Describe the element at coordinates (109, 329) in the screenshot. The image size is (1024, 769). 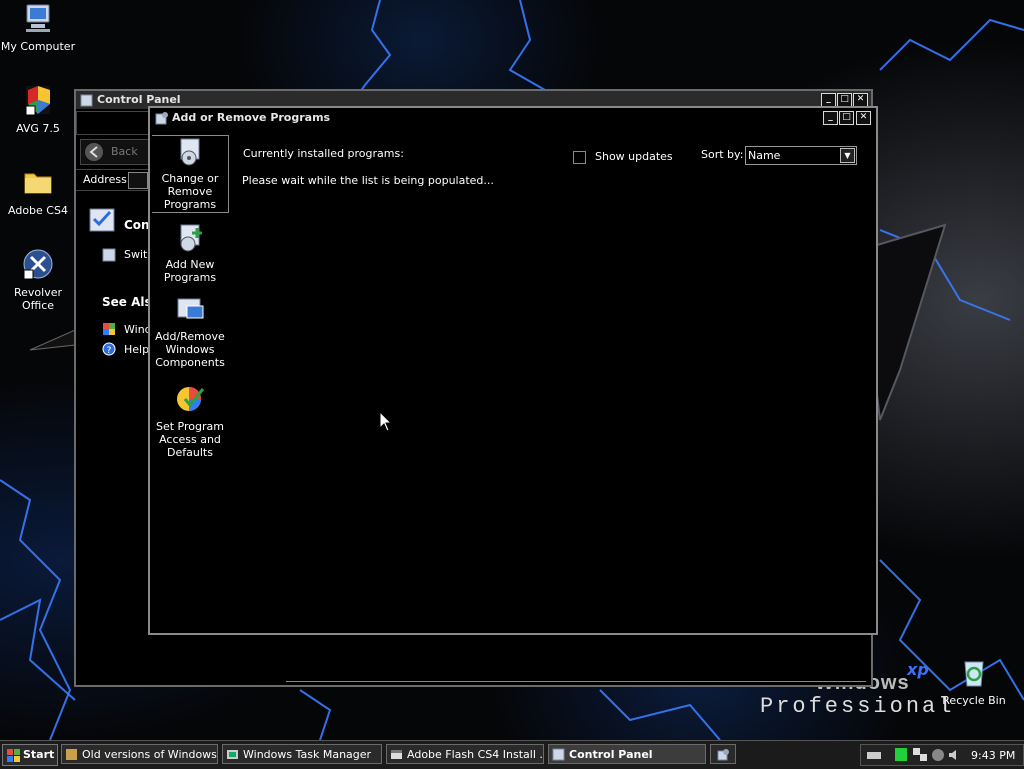
I see `windows-update-icon` at that location.